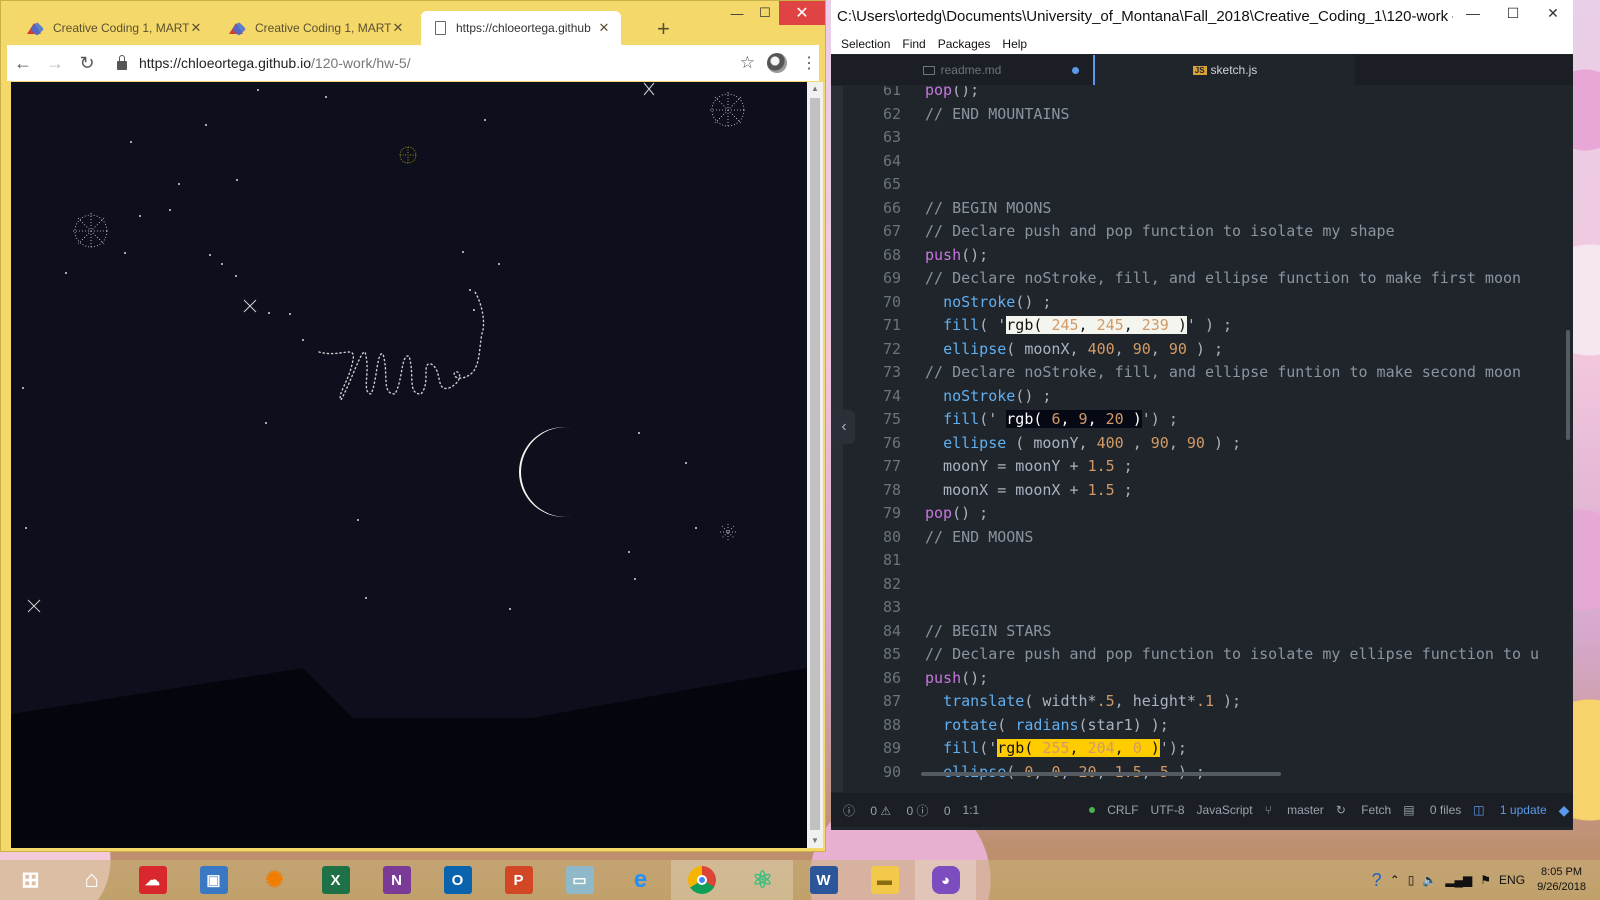 This screenshot has height=900, width=1600. I want to click on grammar-selector: JavaScript, so click(1225, 810).